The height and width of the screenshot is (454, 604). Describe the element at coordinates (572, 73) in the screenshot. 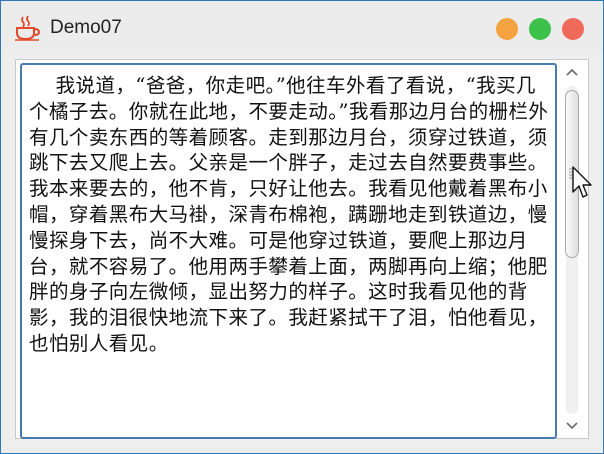

I see `chevron-up-icon` at that location.